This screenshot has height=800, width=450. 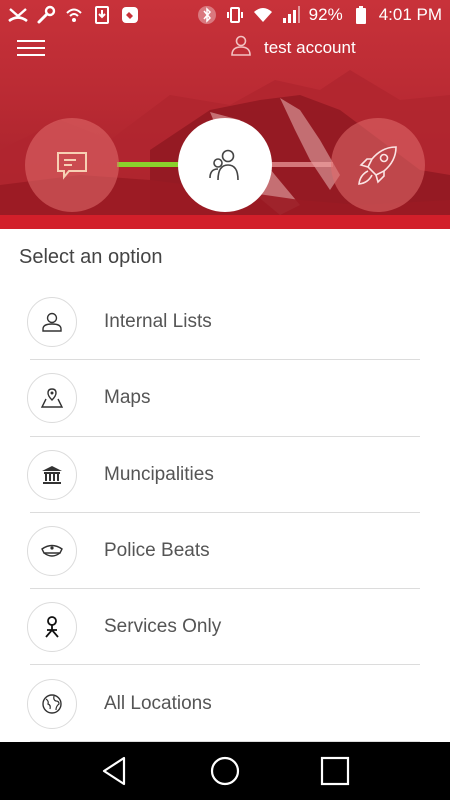 I want to click on signal-icon, so click(x=291, y=15).